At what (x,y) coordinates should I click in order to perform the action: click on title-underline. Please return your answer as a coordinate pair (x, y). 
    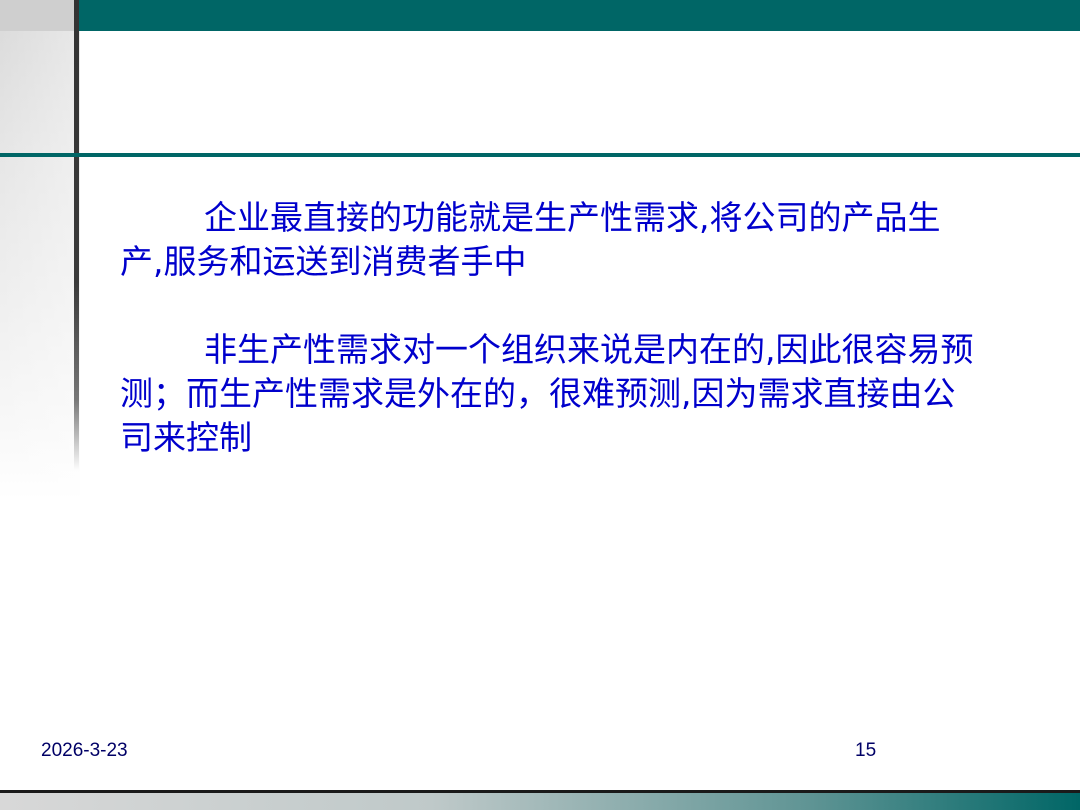
    Looking at the image, I should click on (540, 155).